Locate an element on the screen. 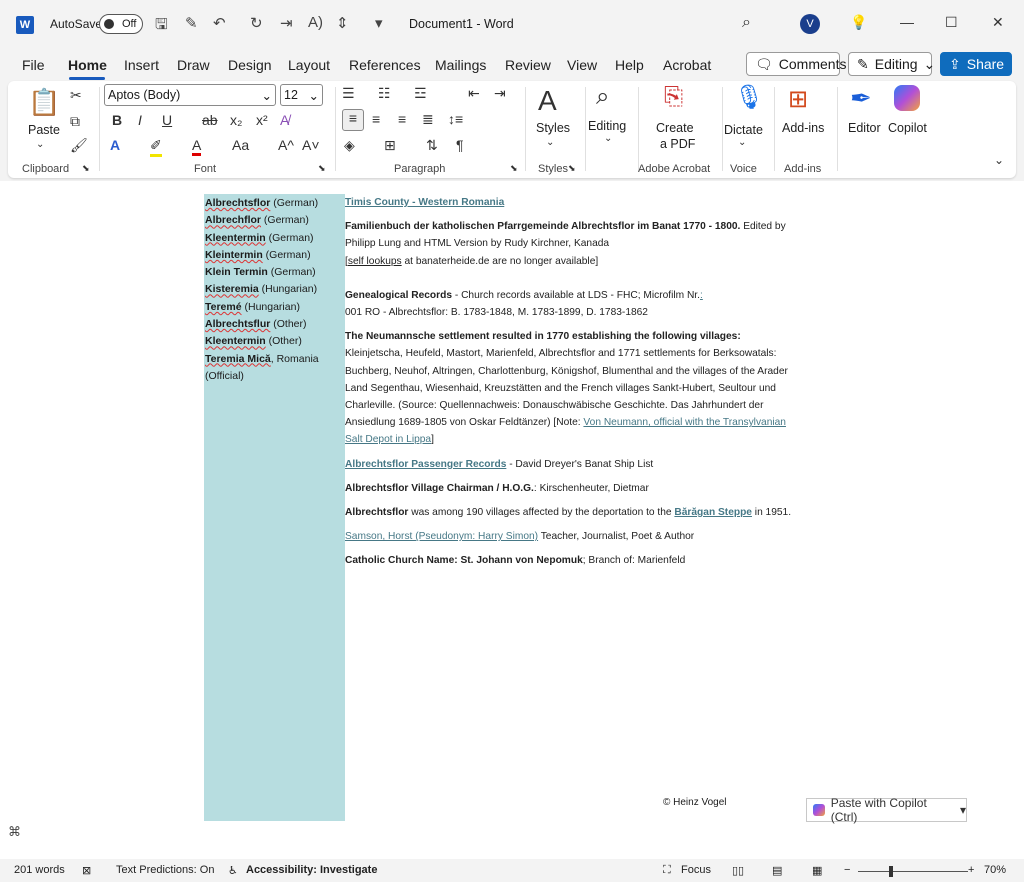 The width and height of the screenshot is (1024, 882). tab-acrobat: Acrobat is located at coordinates (687, 65).